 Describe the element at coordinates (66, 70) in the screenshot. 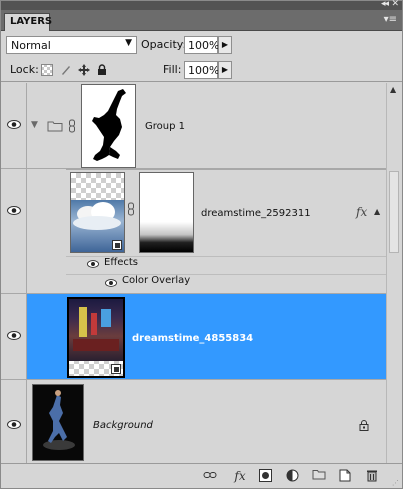

I see `lock-image-brush-icon` at that location.